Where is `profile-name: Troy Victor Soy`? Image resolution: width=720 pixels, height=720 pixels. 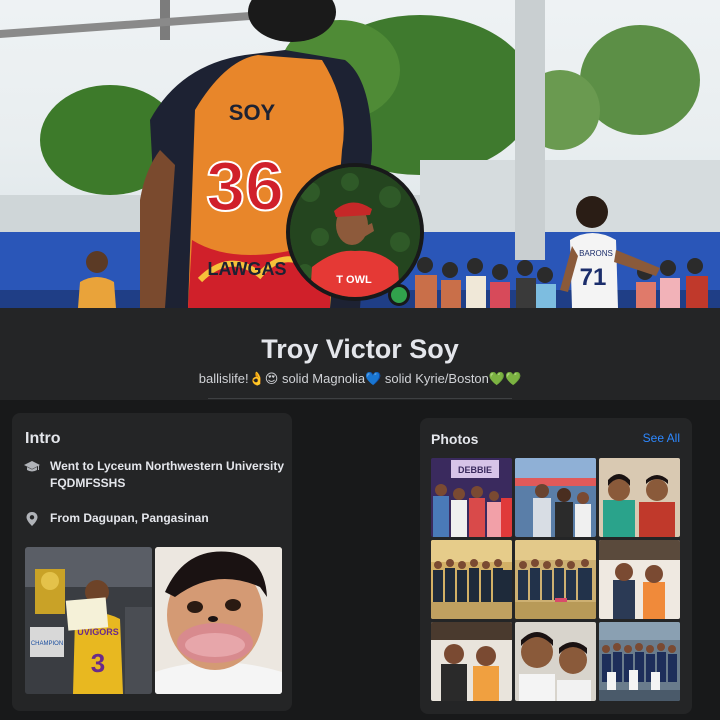 profile-name: Troy Victor Soy is located at coordinates (360, 349).